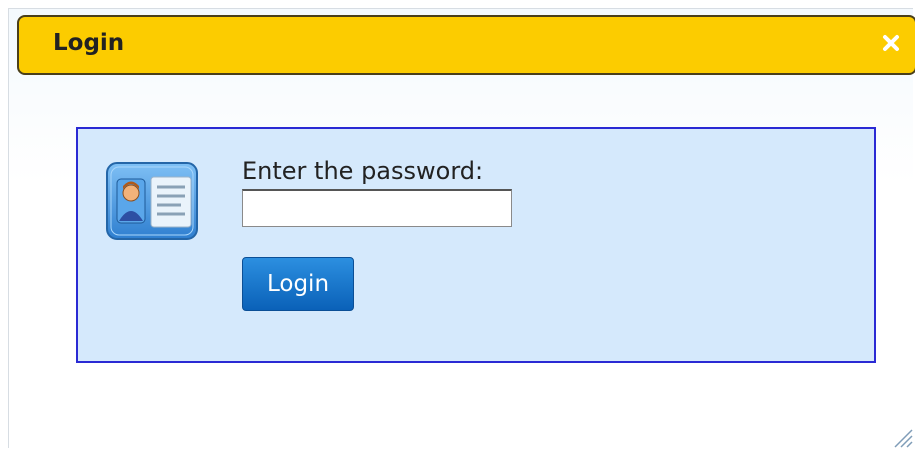 This screenshot has width=915, height=452. I want to click on login-button: Login, so click(298, 284).